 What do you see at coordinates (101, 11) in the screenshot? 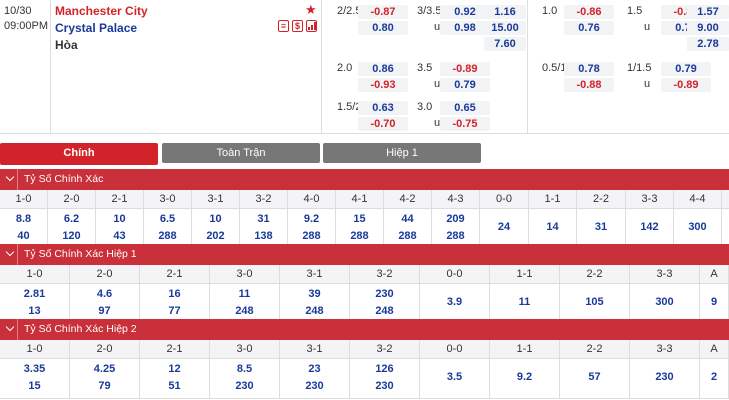
I see `home-team: Manchester City` at bounding box center [101, 11].